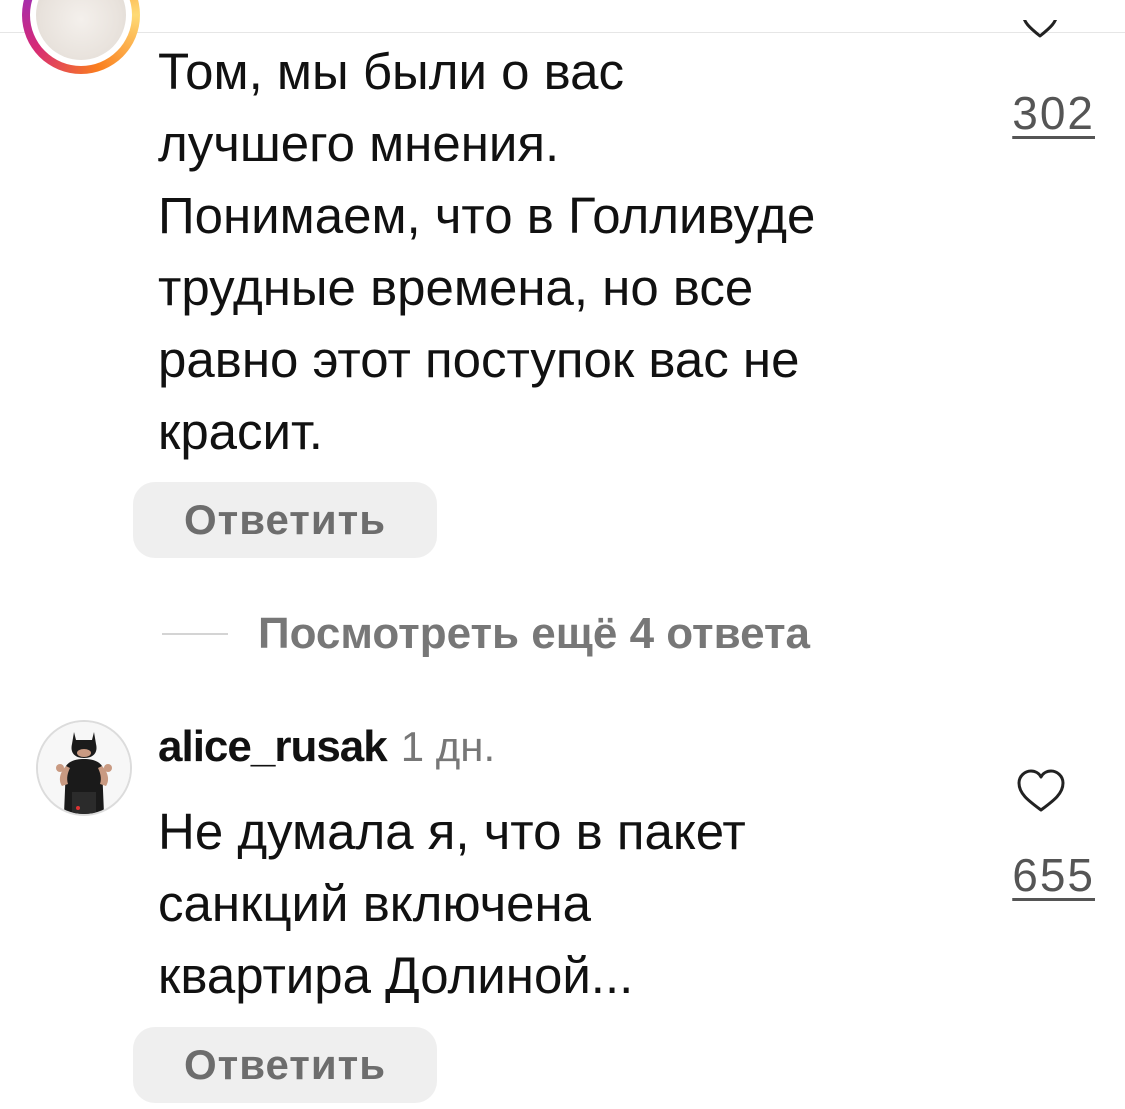 The image size is (1125, 1109). I want to click on timestamp: 1 дн., so click(448, 746).